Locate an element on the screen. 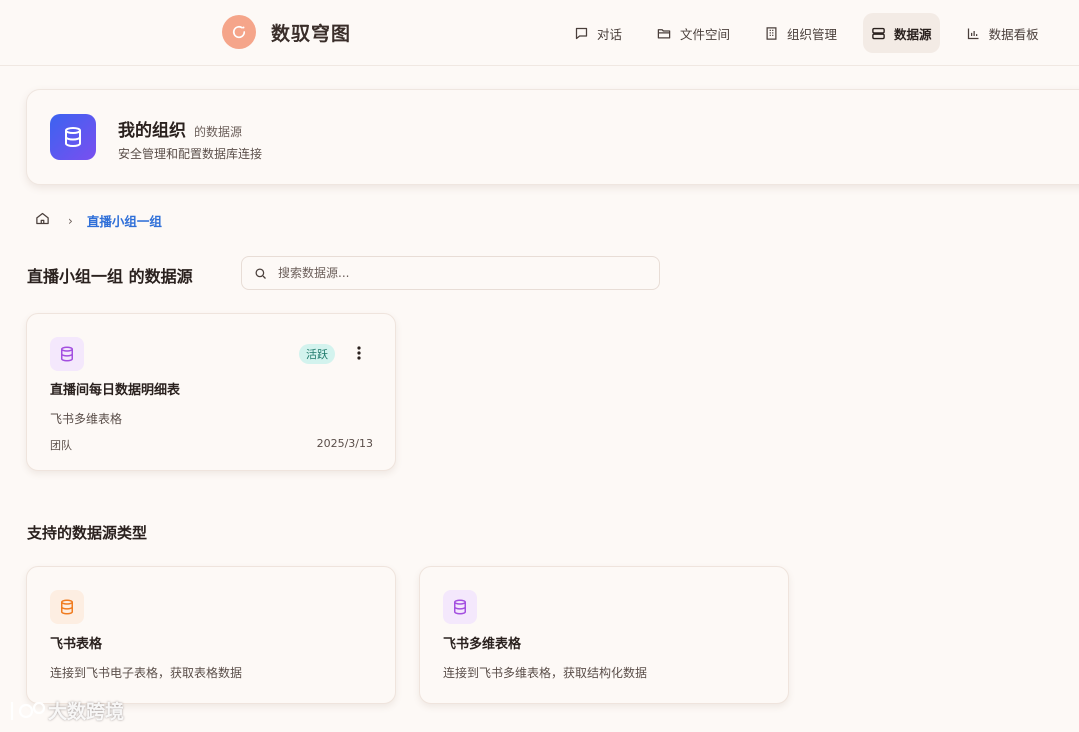 The width and height of the screenshot is (1079, 732). watermark: 大数跨境 is located at coordinates (66, 710).